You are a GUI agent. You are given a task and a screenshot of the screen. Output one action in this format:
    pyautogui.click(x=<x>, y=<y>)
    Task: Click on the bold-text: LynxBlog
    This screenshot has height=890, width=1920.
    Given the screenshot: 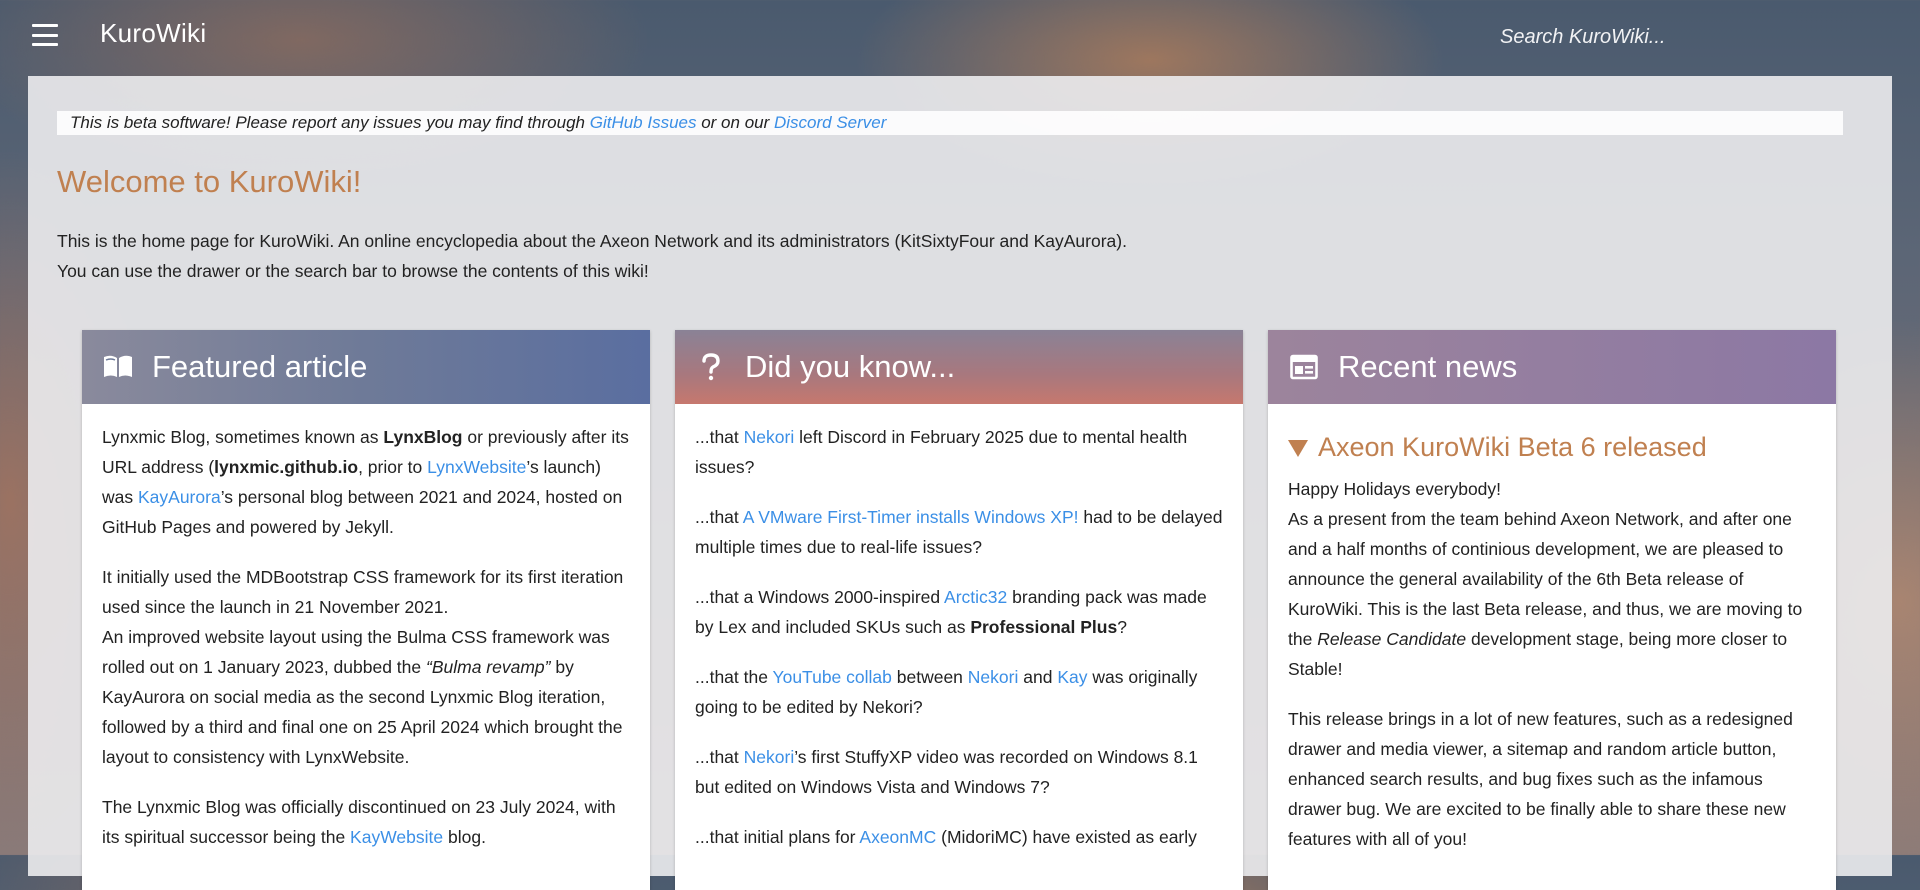 What is the action you would take?
    pyautogui.click(x=423, y=437)
    